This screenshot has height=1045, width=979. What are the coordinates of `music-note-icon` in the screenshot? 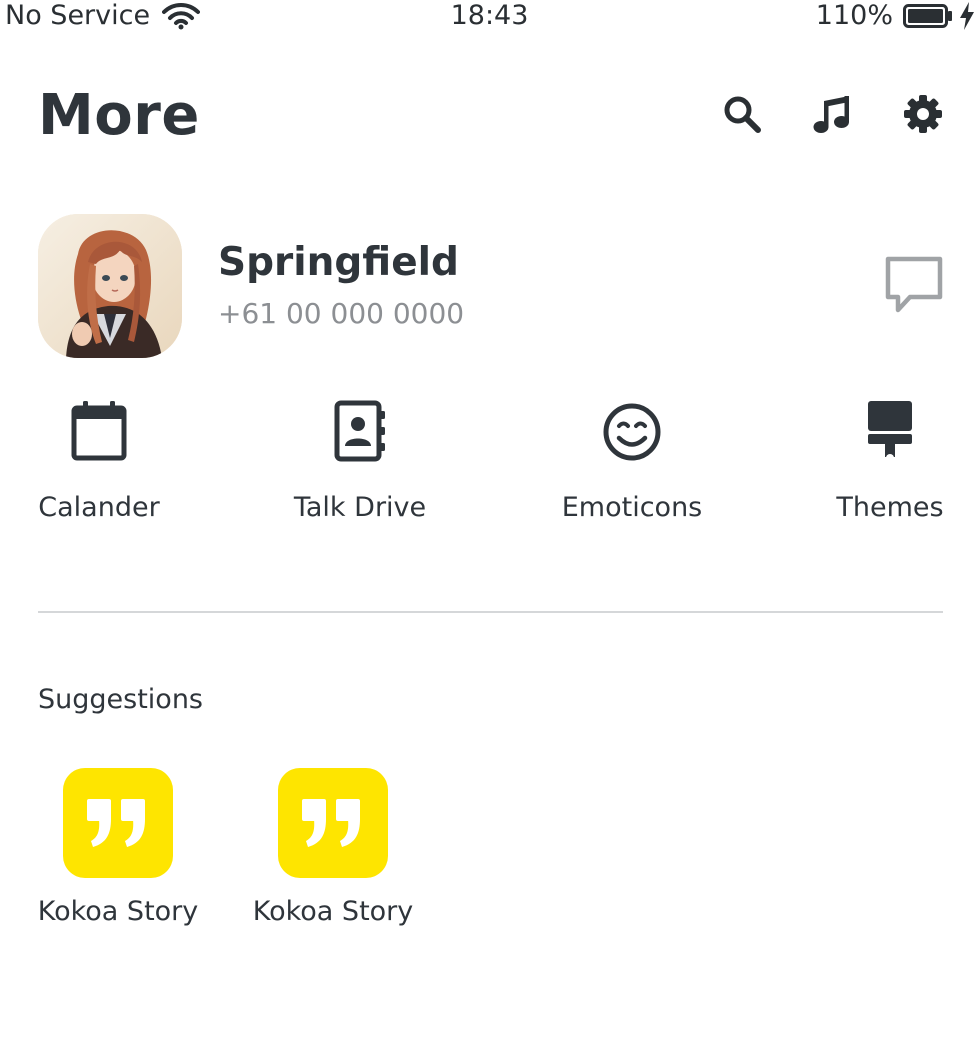 It's located at (831, 114).